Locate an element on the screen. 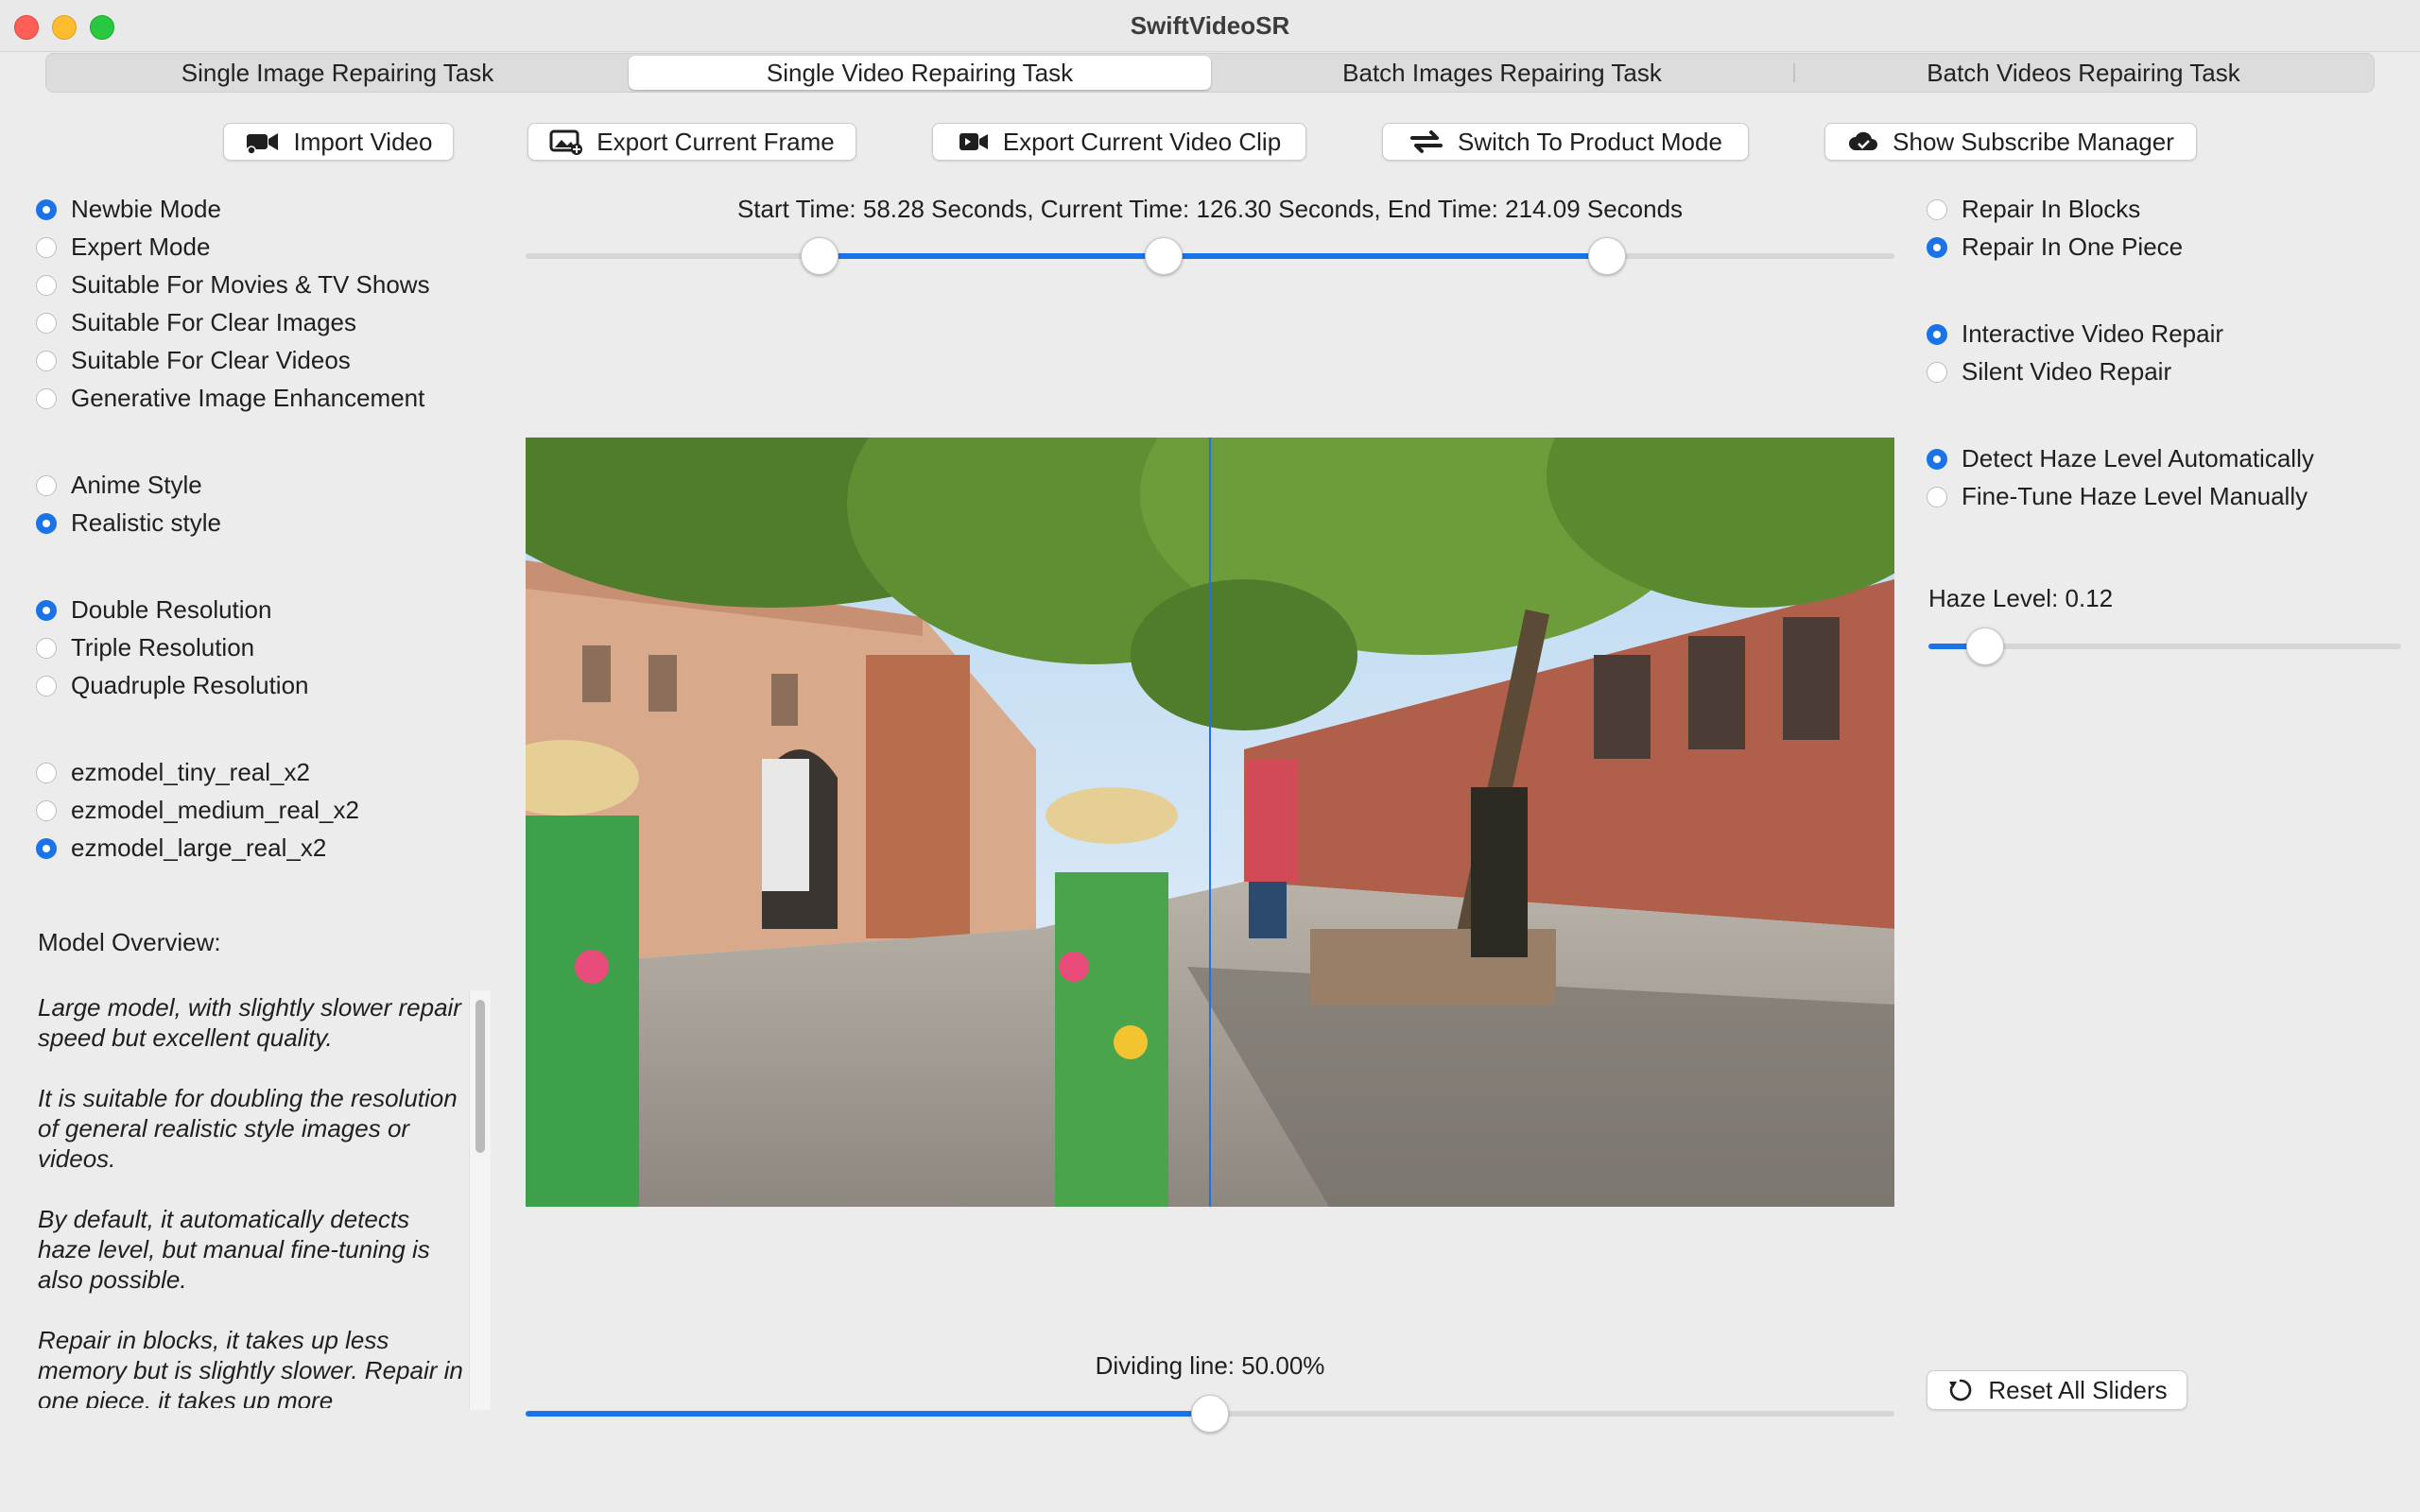  window-title: SwiftVideoSR is located at coordinates (1210, 25).